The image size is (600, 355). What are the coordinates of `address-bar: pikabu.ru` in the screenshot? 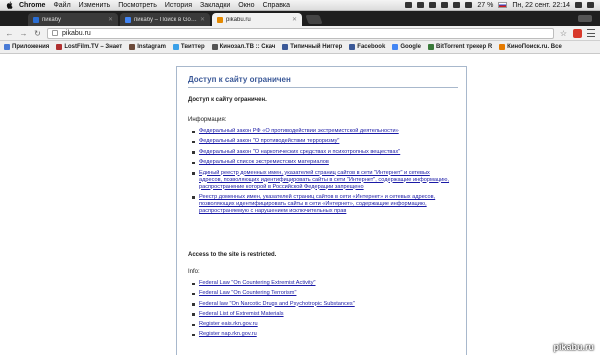 It's located at (300, 33).